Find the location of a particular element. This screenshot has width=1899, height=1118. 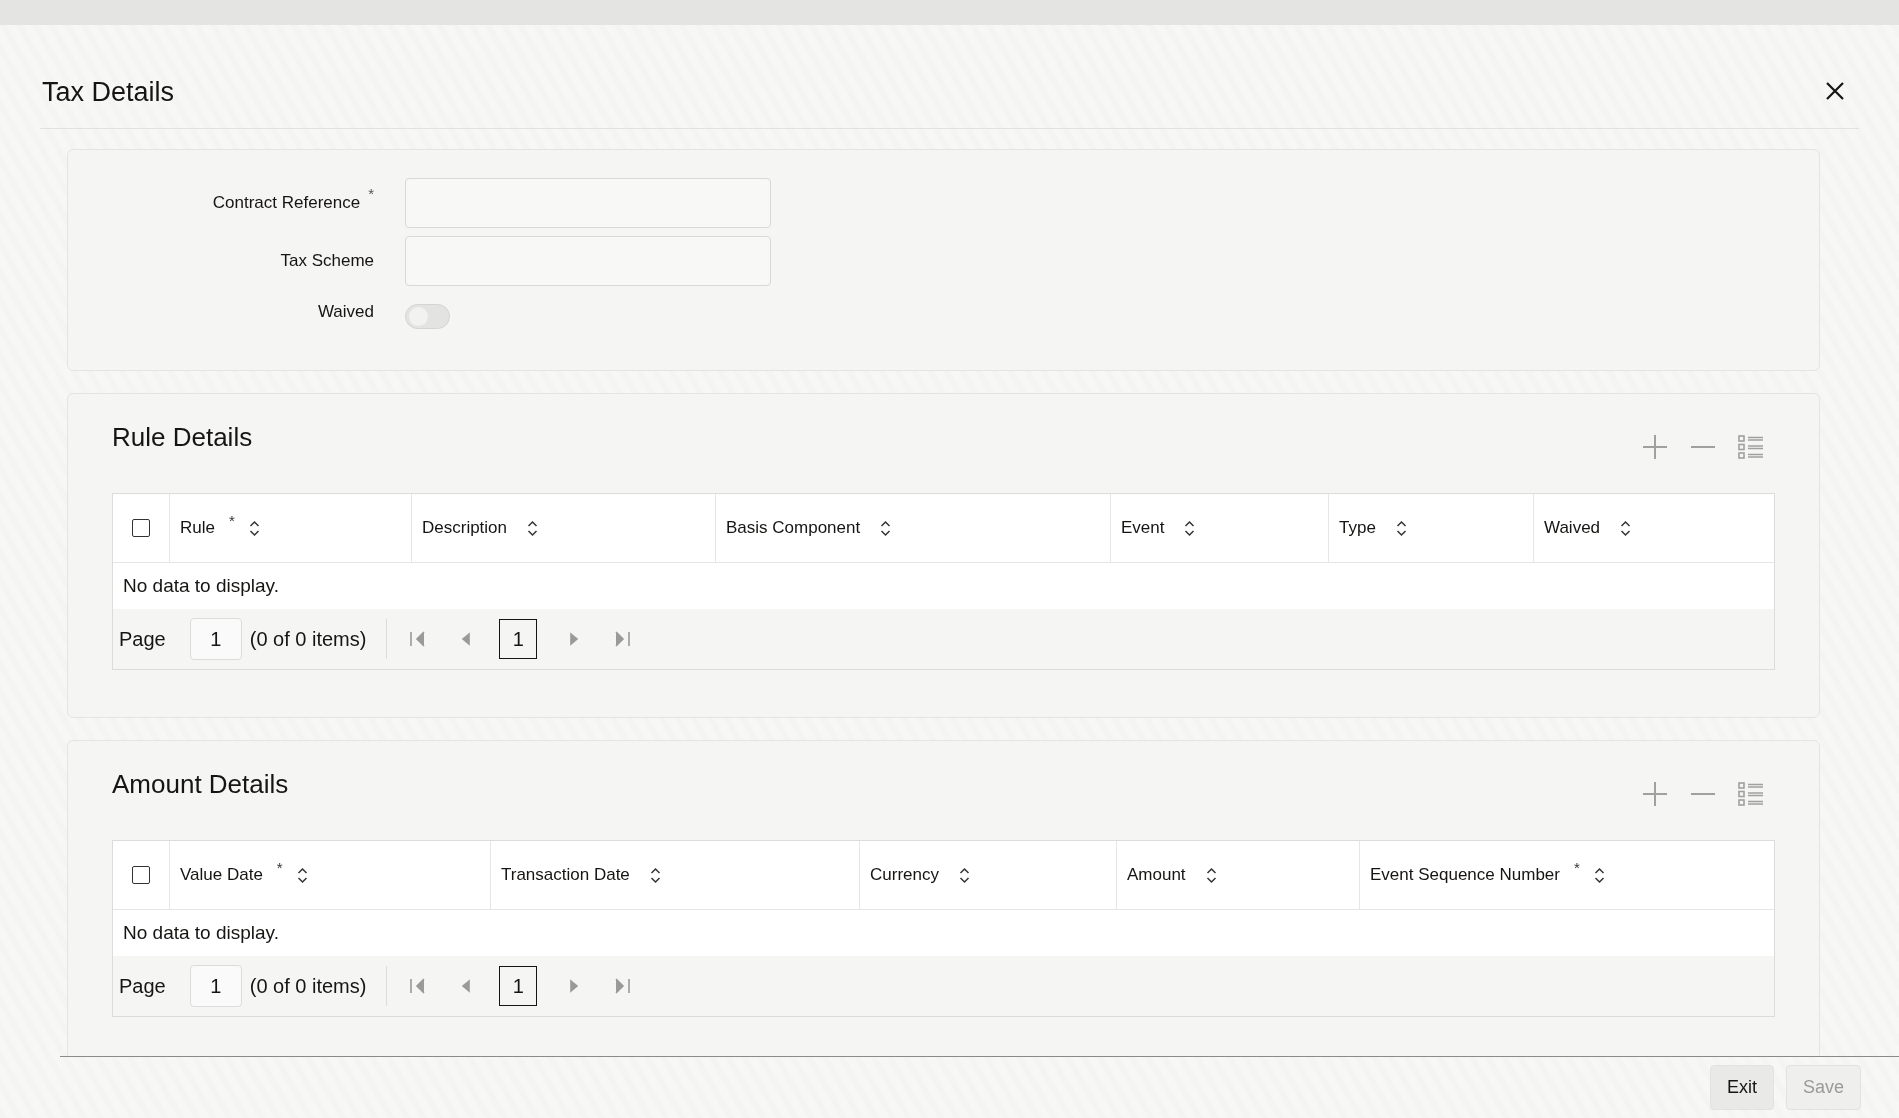

column-header: Value Date is located at coordinates (221, 875).